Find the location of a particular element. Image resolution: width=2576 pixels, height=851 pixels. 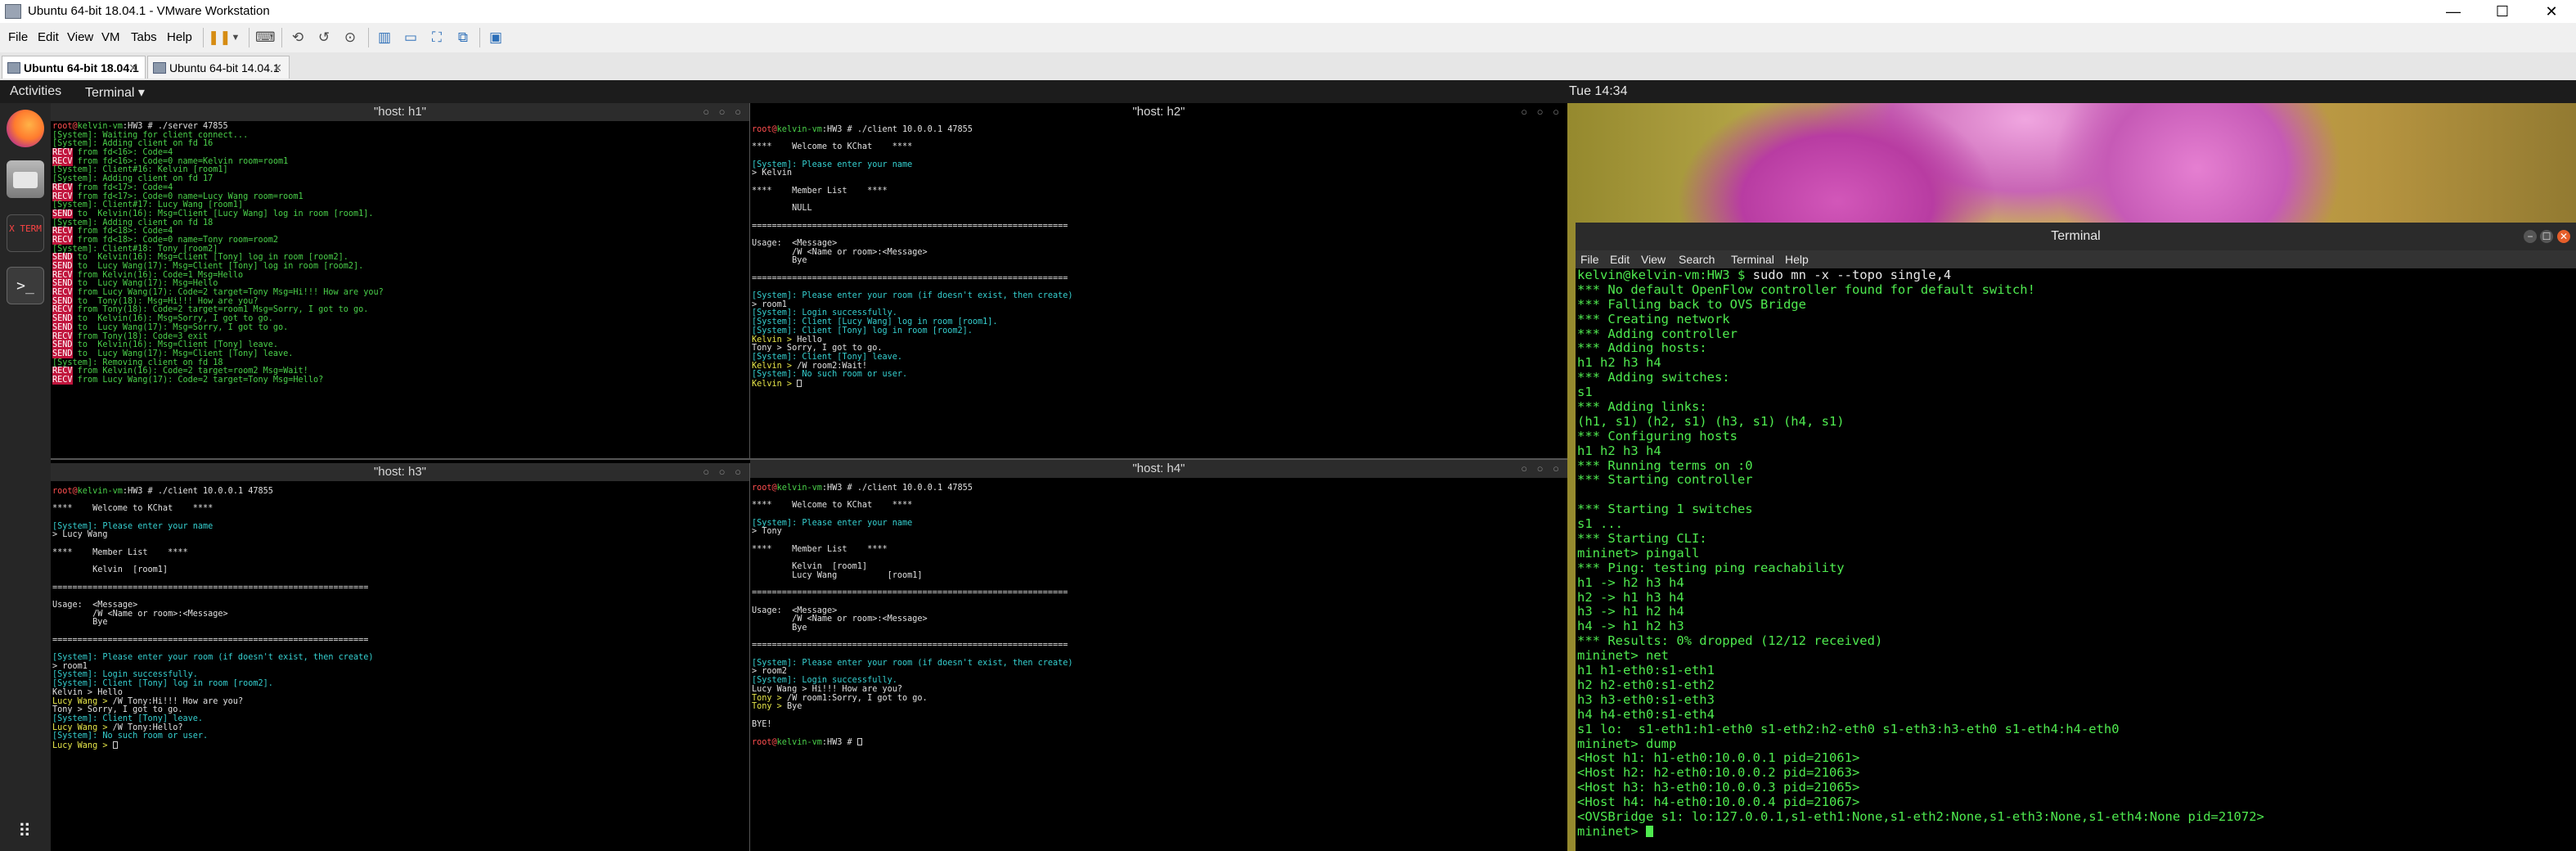

activities-button: Activities is located at coordinates (36, 91).